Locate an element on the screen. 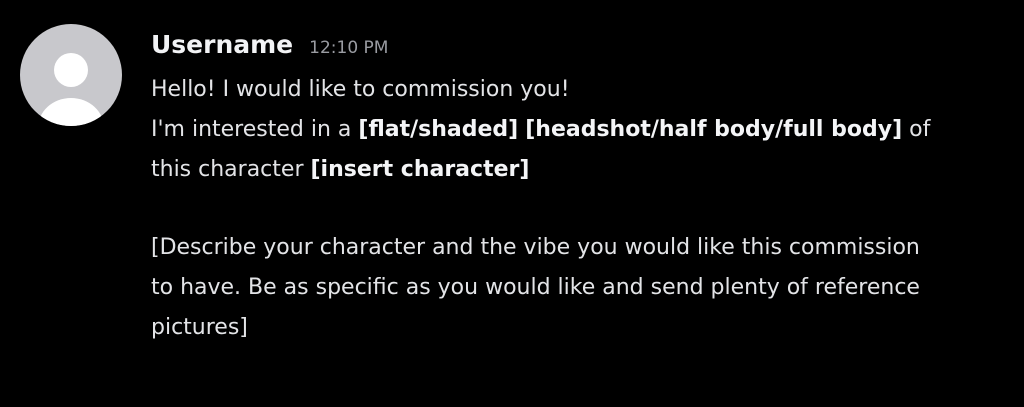  avatar is located at coordinates (71, 75).